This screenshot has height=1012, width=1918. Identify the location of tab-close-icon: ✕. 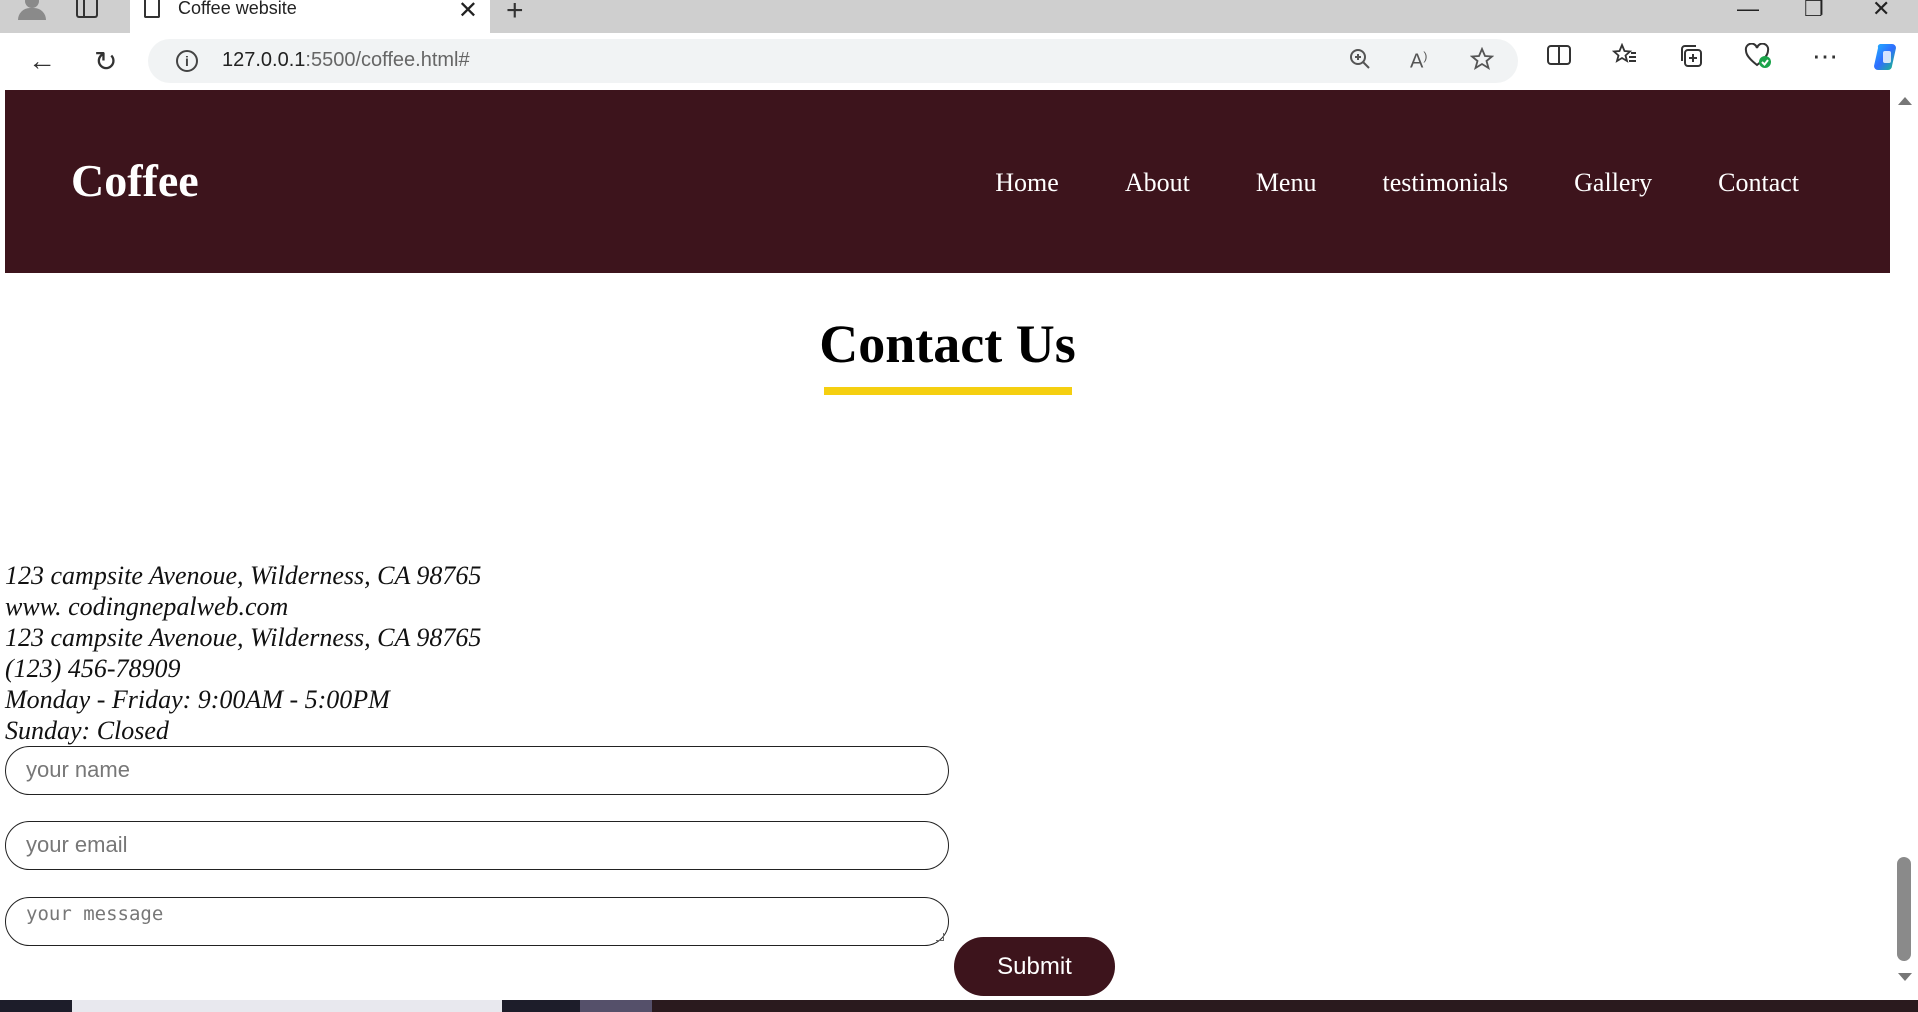
(468, 12).